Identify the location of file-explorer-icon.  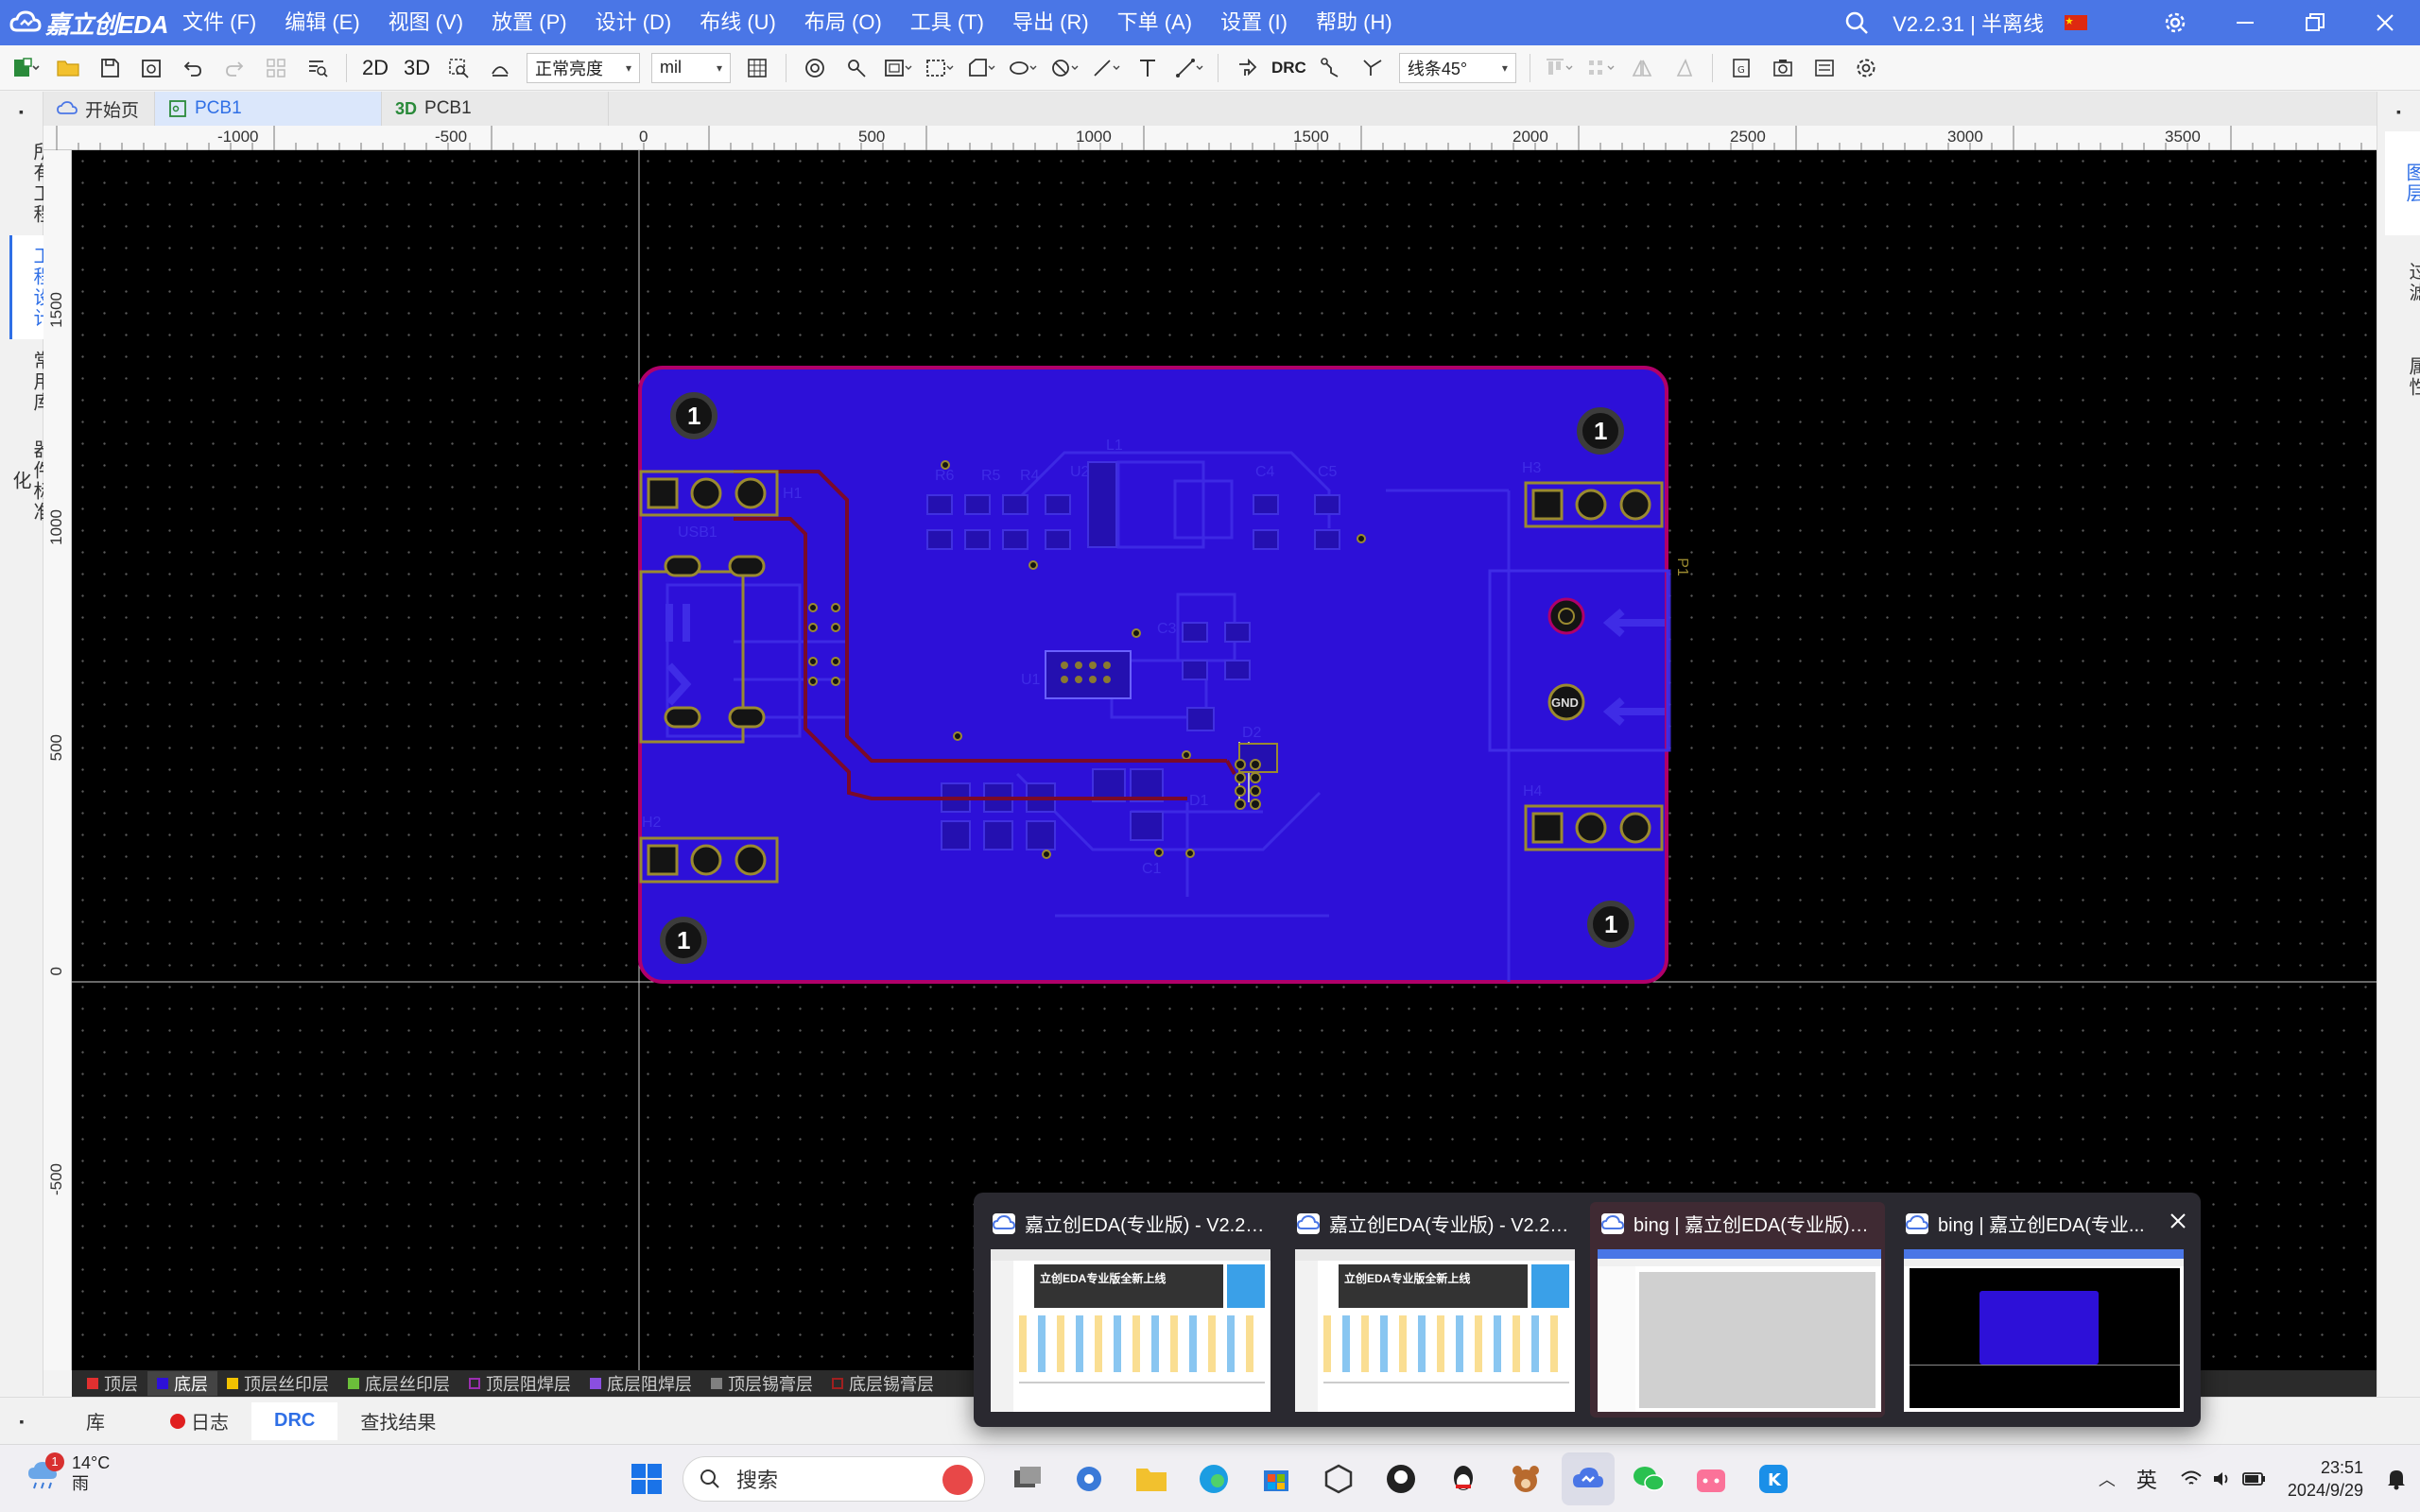
(1151, 1479).